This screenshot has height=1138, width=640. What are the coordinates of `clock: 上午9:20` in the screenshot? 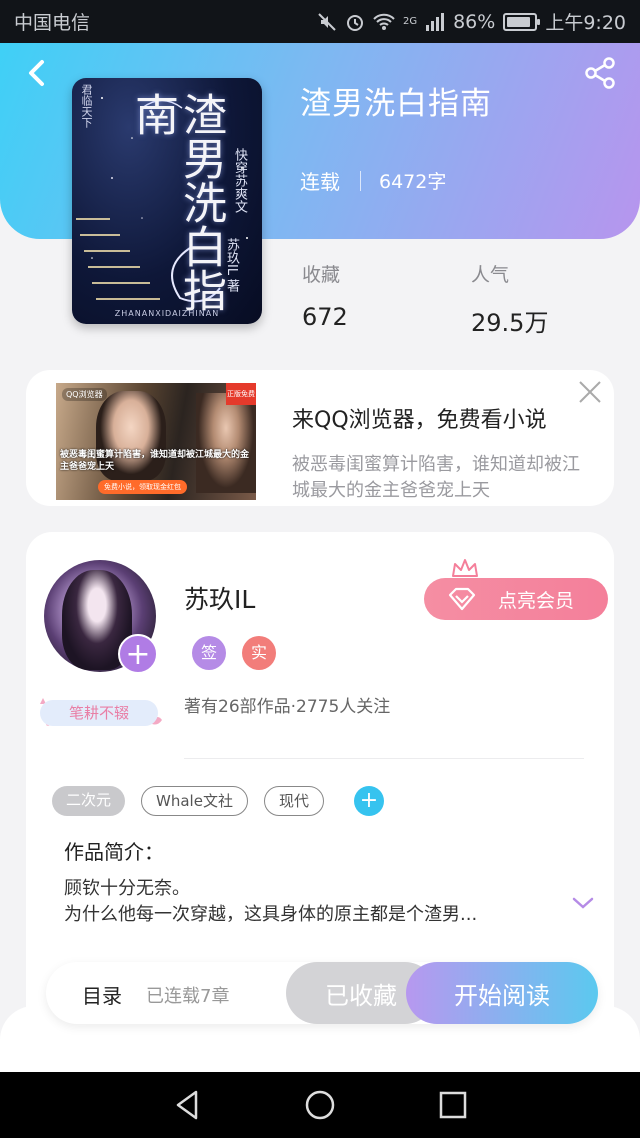 It's located at (585, 23).